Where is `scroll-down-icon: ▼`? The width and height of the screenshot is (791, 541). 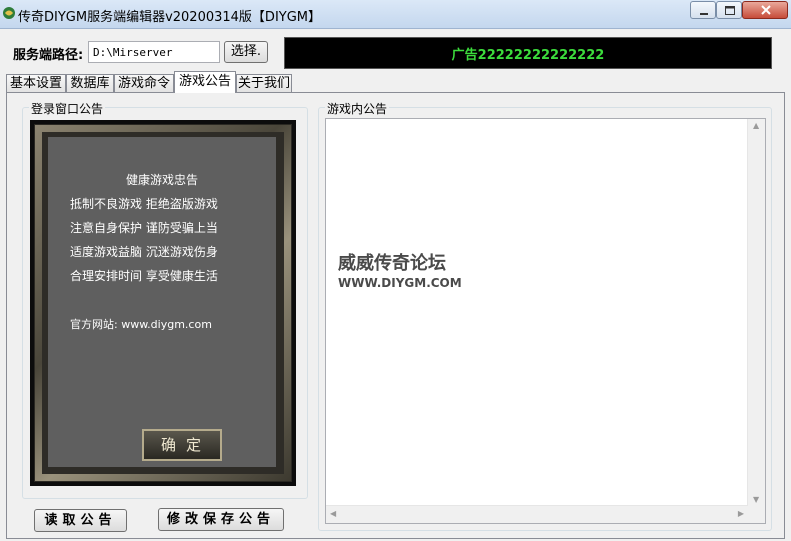 scroll-down-icon: ▼ is located at coordinates (756, 499).